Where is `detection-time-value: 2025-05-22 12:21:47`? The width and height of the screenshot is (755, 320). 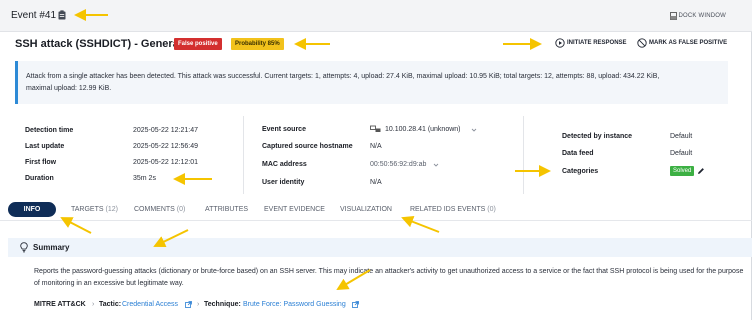 detection-time-value: 2025-05-22 12:21:47 is located at coordinates (165, 130).